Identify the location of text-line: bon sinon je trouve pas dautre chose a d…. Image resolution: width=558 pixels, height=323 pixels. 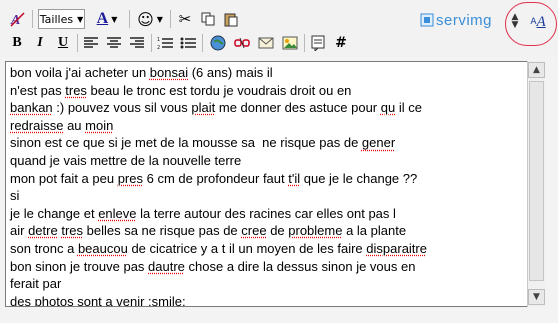
(265, 267).